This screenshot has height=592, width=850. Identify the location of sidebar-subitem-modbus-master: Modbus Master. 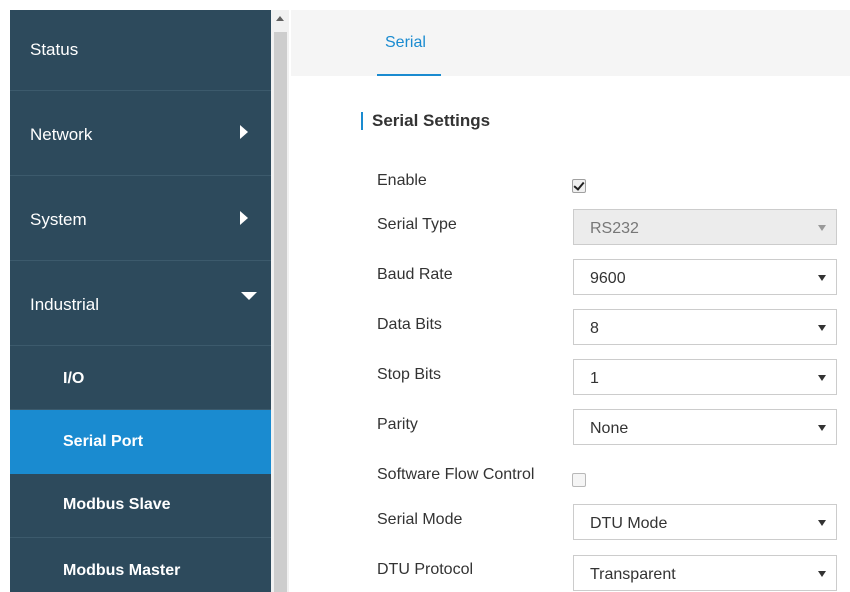
(140, 565).